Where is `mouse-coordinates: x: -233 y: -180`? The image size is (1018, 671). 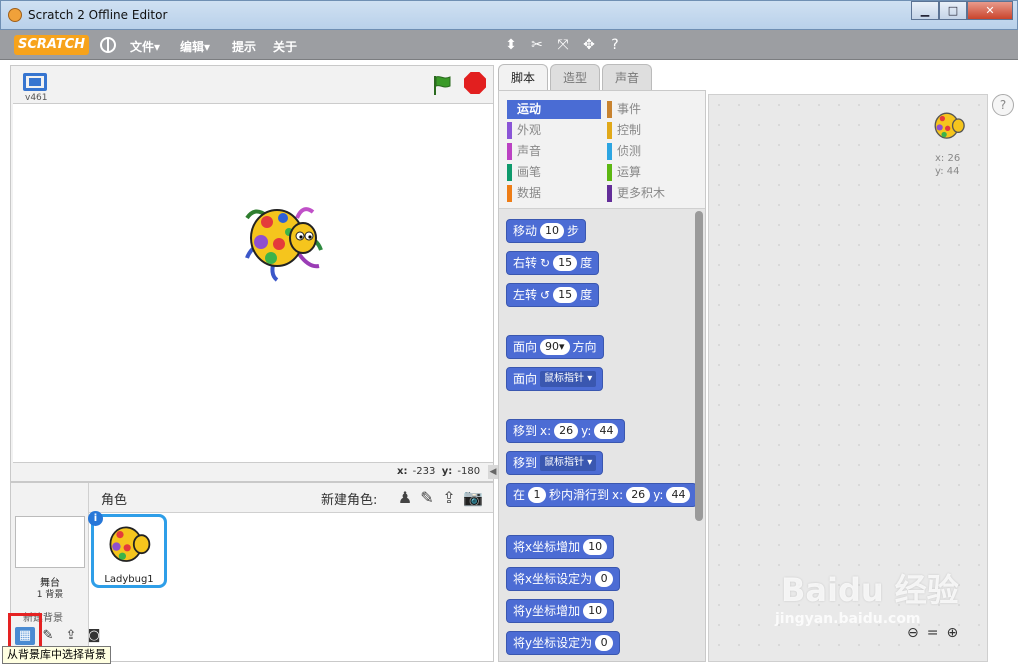
mouse-coordinates: x: -233 y: -180 is located at coordinates (438, 471).